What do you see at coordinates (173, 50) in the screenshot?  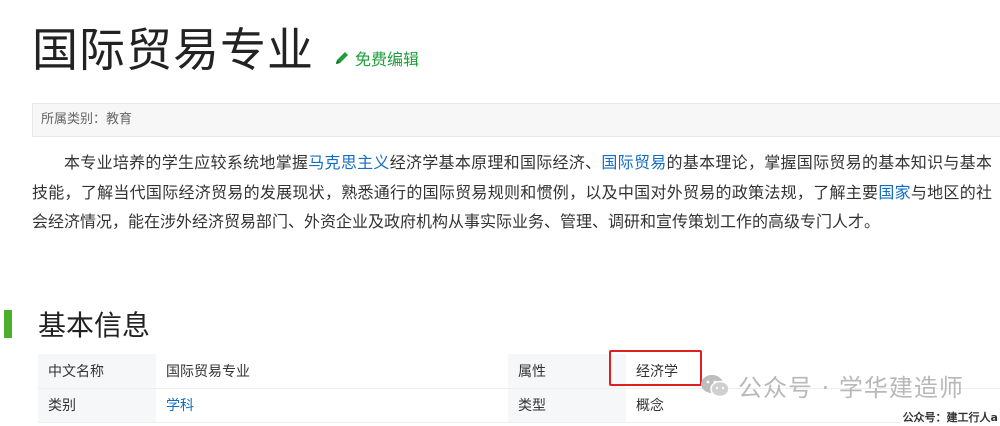 I see `page-title: 国际贸易专业` at bounding box center [173, 50].